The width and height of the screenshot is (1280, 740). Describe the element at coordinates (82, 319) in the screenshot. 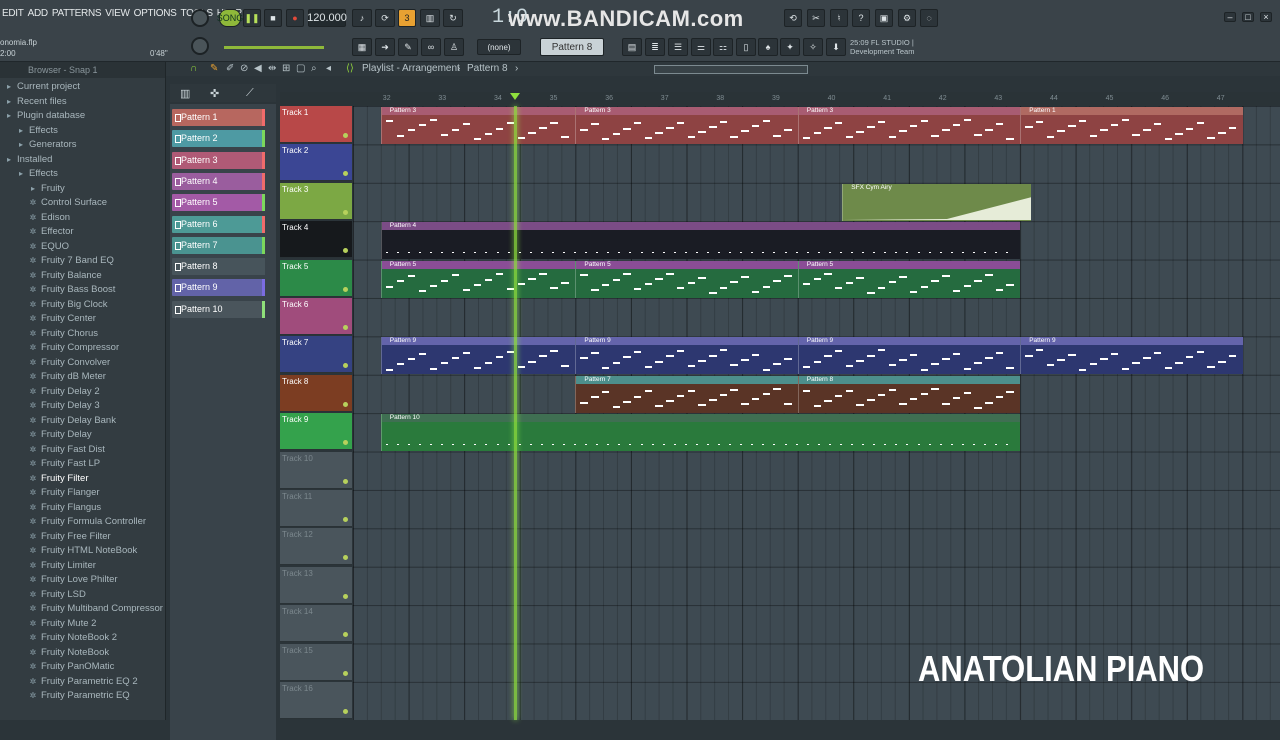

I see `browser-item: ✲ Fruity Center` at that location.